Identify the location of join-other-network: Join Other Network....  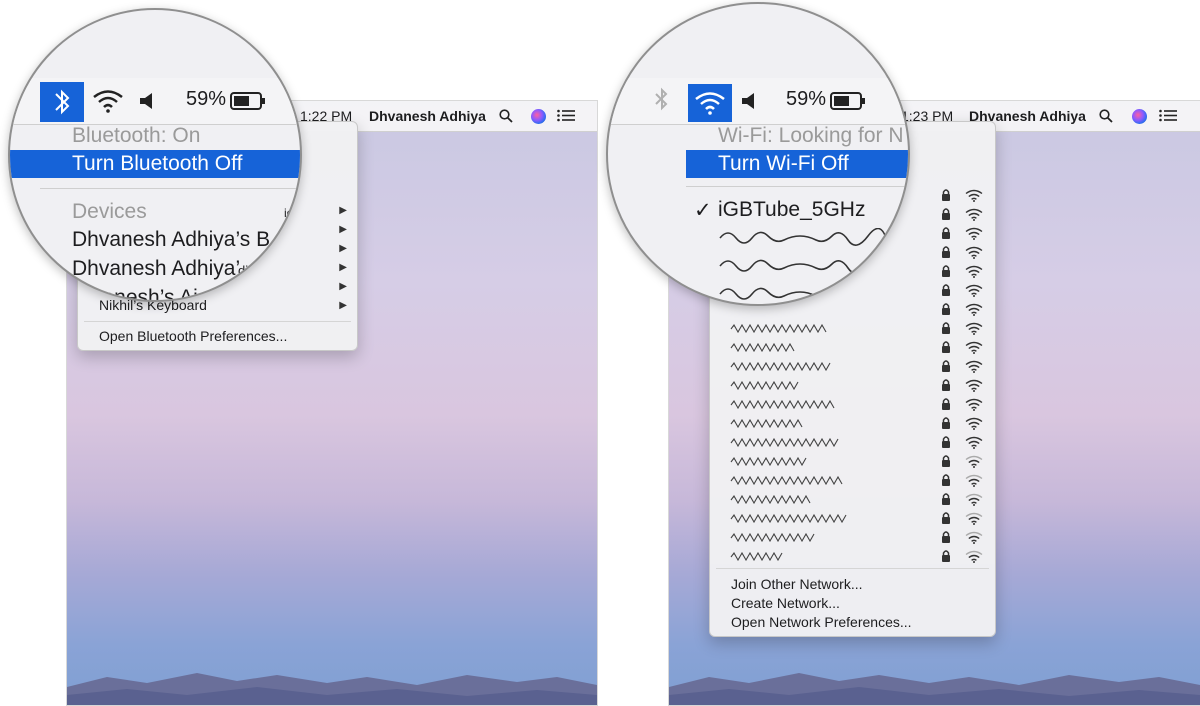
(852, 584).